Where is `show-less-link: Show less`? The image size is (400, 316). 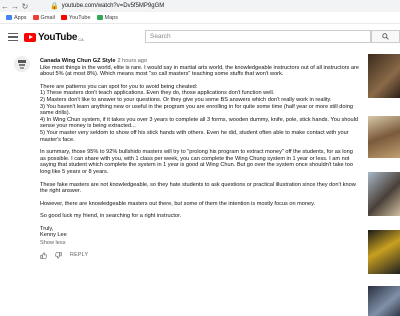 show-less-link: Show less is located at coordinates (200, 243).